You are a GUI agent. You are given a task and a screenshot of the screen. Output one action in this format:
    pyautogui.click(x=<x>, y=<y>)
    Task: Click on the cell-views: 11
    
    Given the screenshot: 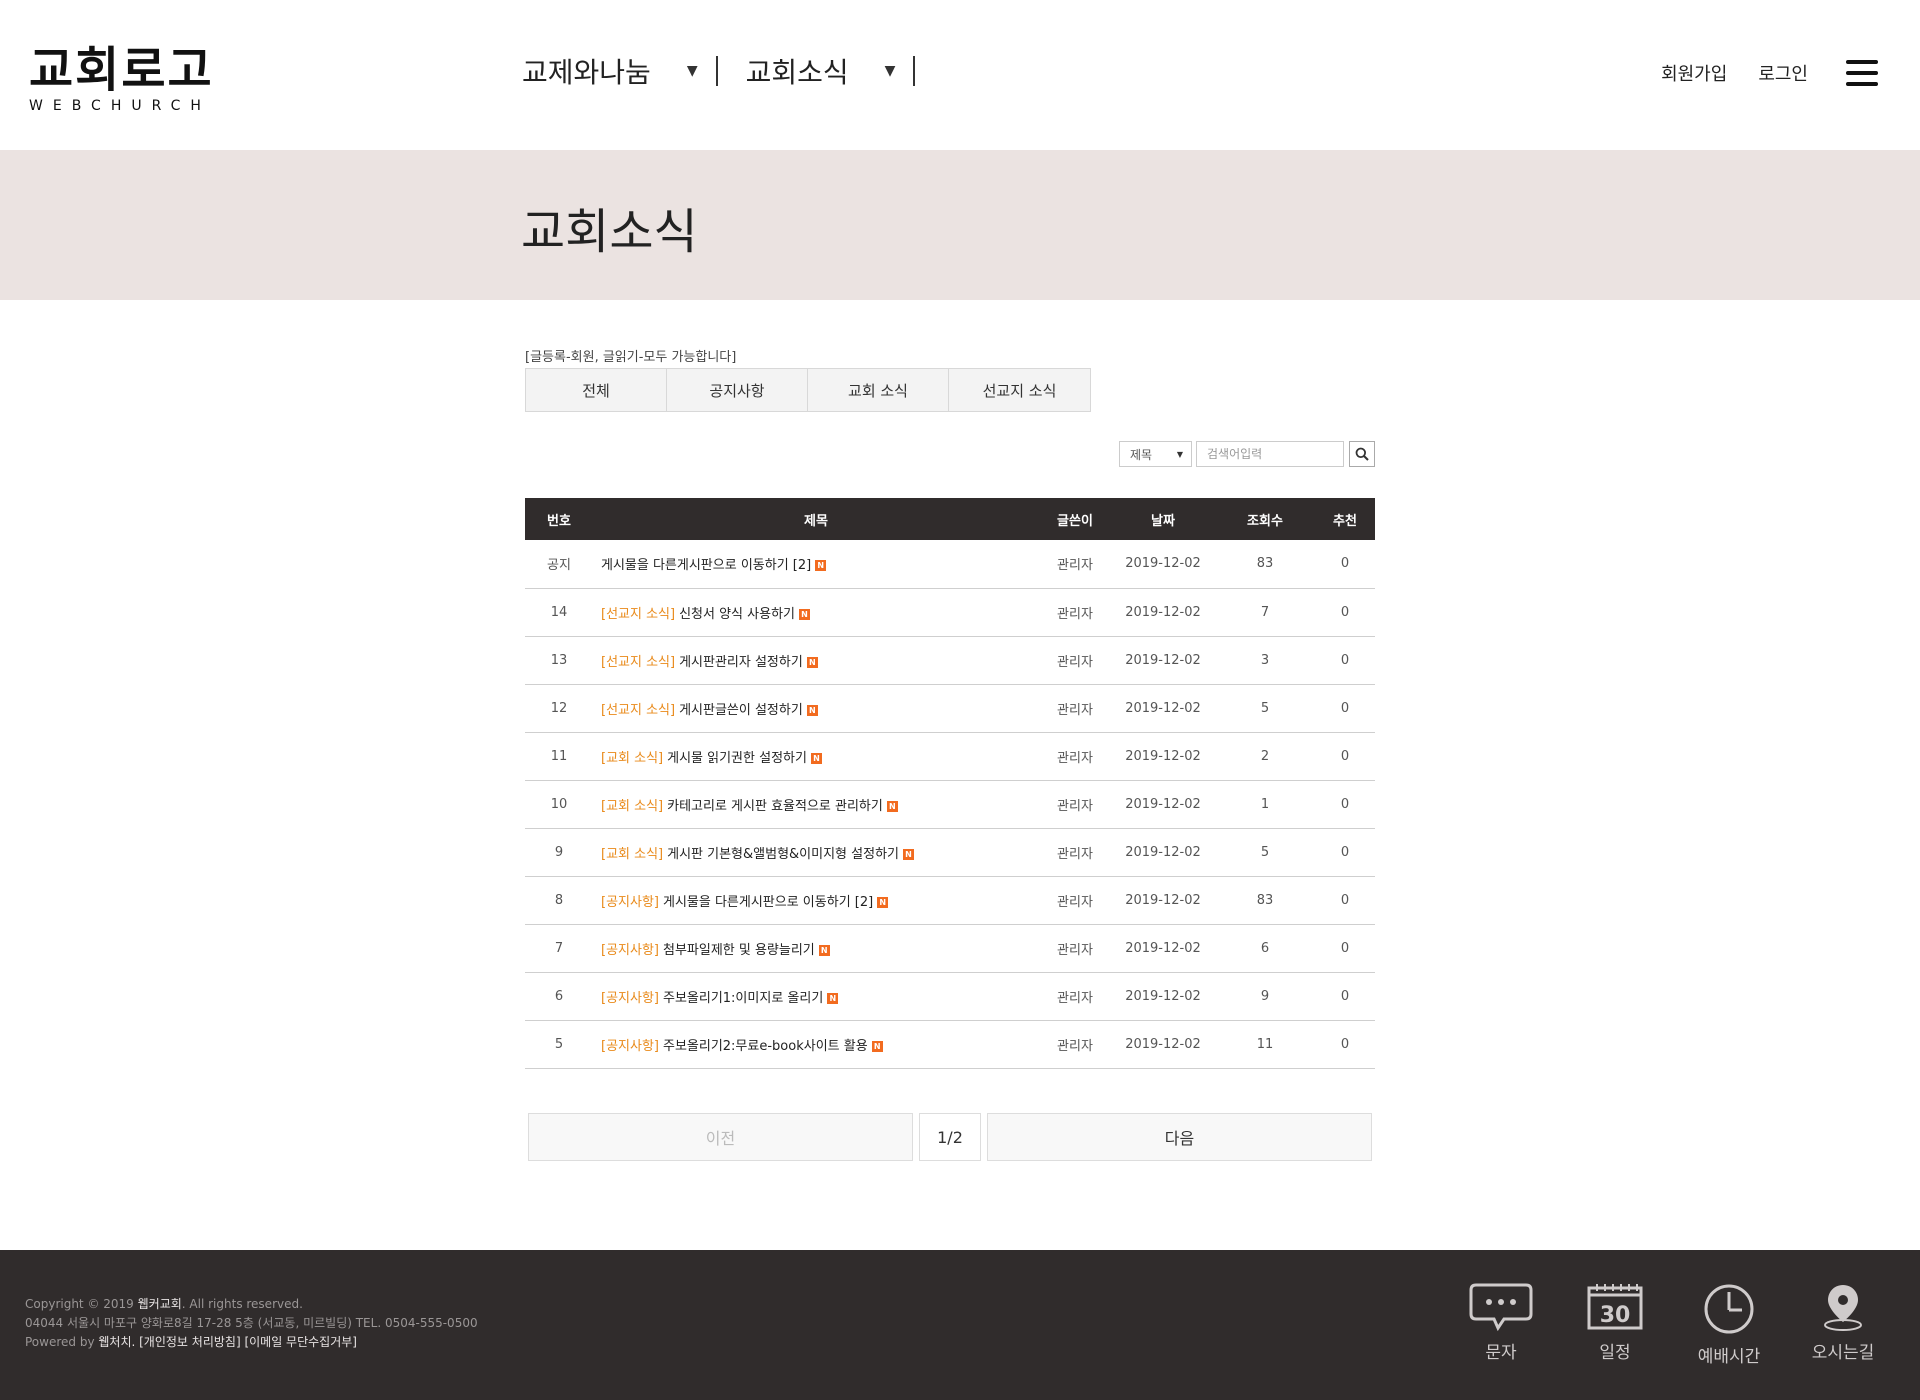 What is the action you would take?
    pyautogui.click(x=1265, y=1044)
    